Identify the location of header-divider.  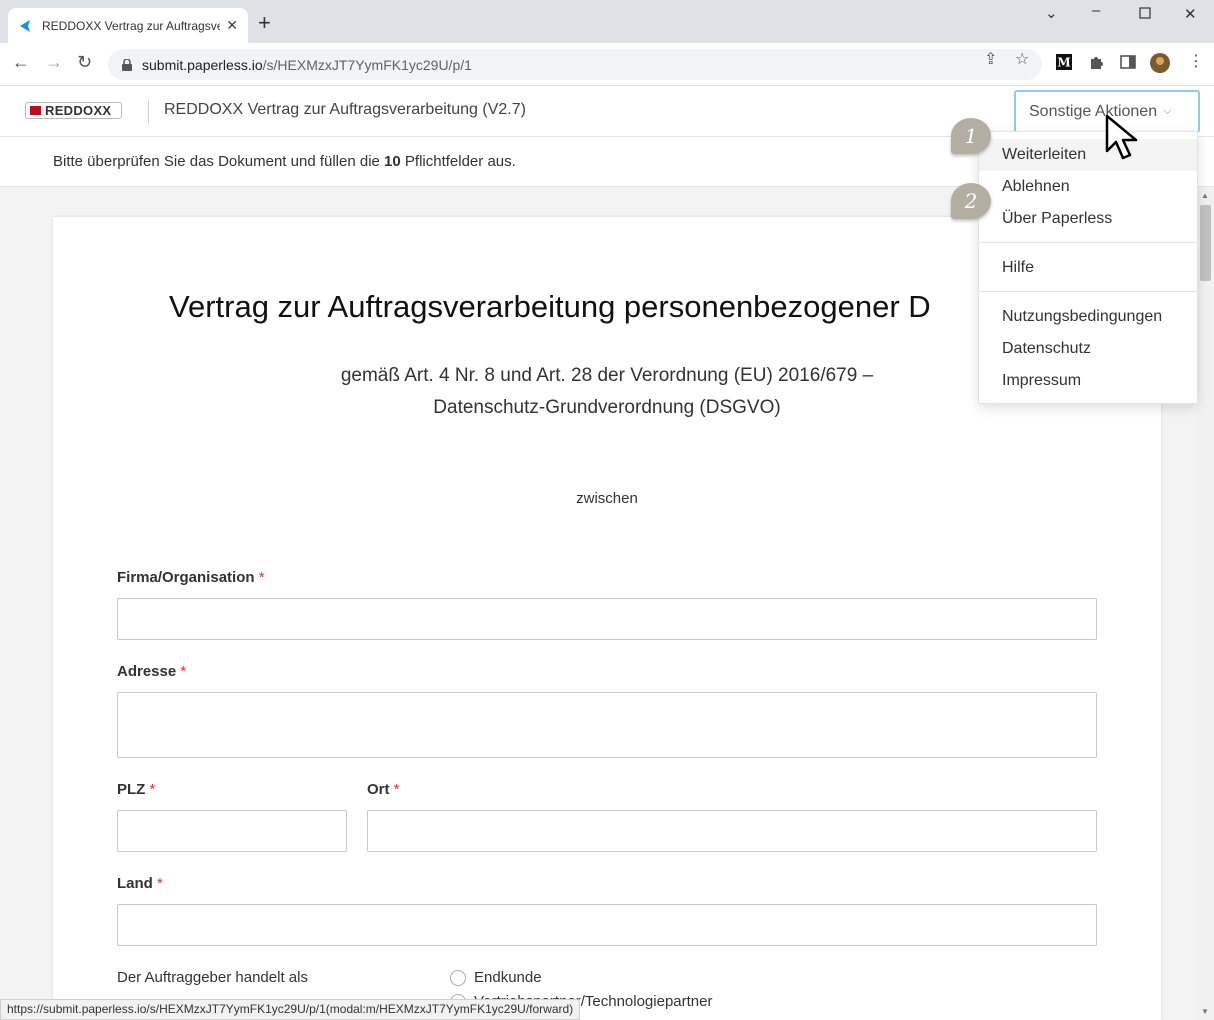
(148, 112).